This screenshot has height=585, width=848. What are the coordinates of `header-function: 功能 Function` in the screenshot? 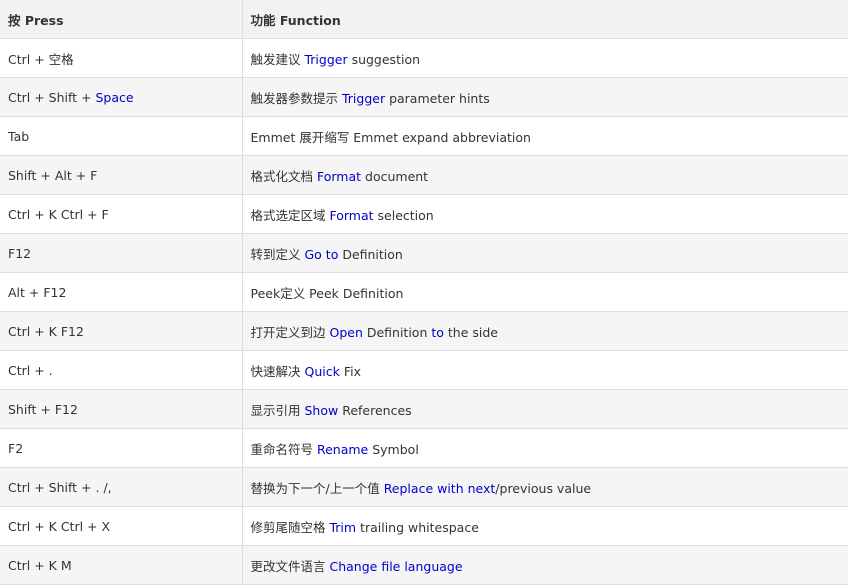 It's located at (544, 19).